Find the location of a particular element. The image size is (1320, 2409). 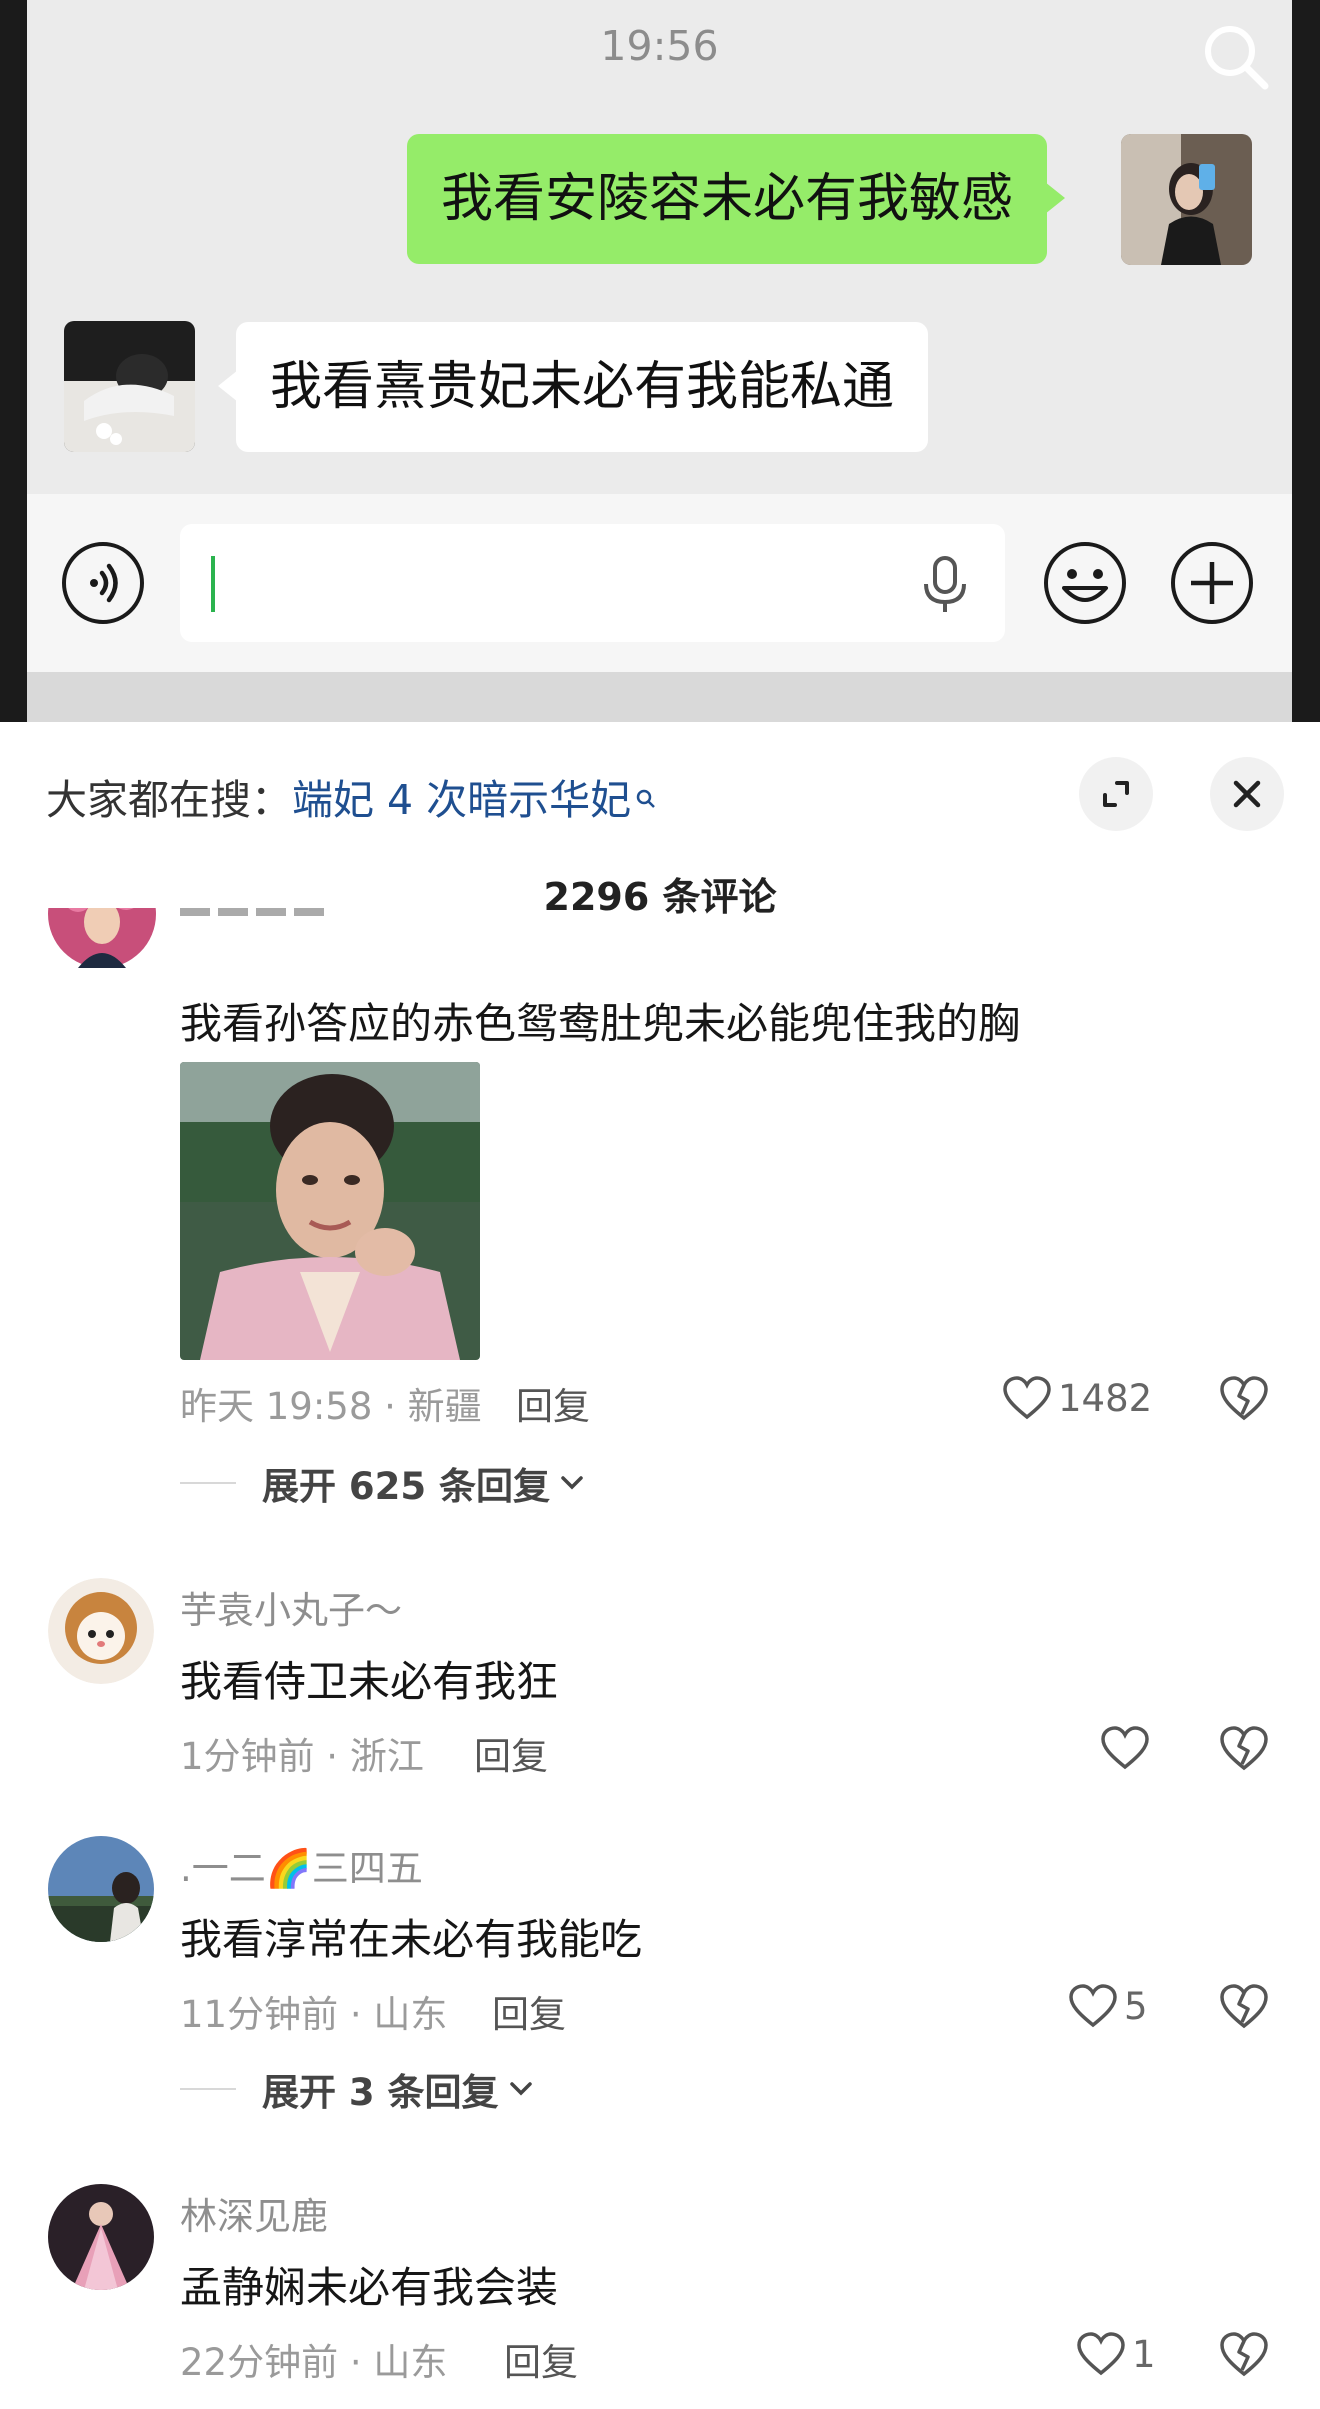

like-button: 5 is located at coordinates (1108, 2006).